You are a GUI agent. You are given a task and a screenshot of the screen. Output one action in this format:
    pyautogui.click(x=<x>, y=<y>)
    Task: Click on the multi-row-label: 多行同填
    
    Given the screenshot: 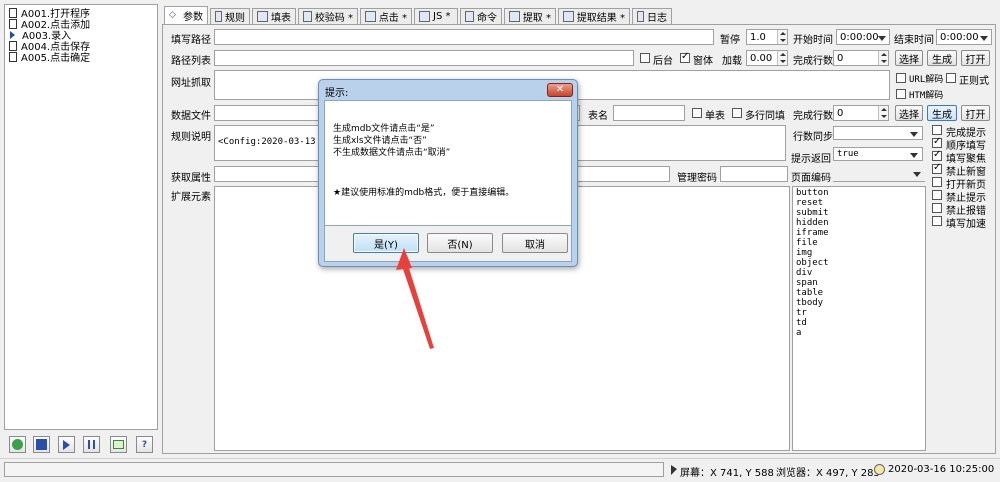 What is the action you would take?
    pyautogui.click(x=765, y=116)
    